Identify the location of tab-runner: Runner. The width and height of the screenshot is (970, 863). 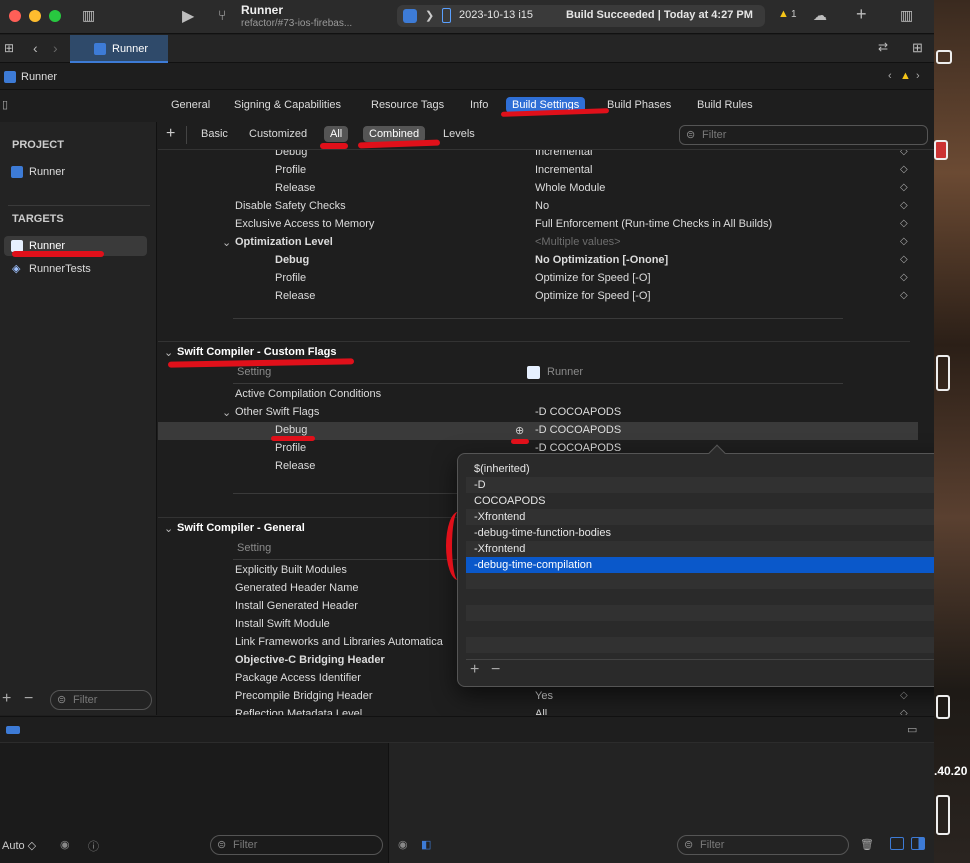
(119, 49).